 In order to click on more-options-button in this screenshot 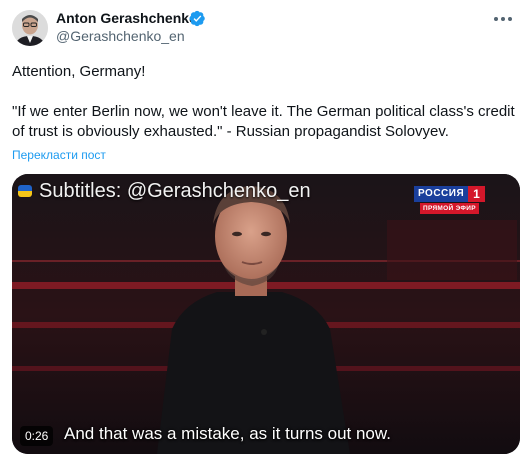, I will do `click(503, 19)`.